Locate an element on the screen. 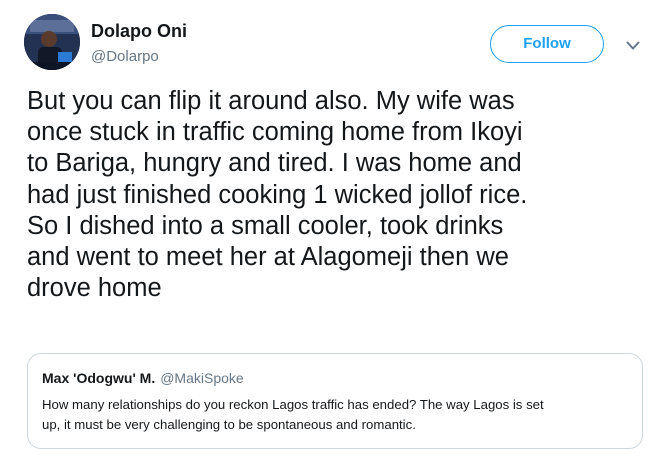 The height and width of the screenshot is (458, 672). avatar-photo-icon is located at coordinates (52, 42).